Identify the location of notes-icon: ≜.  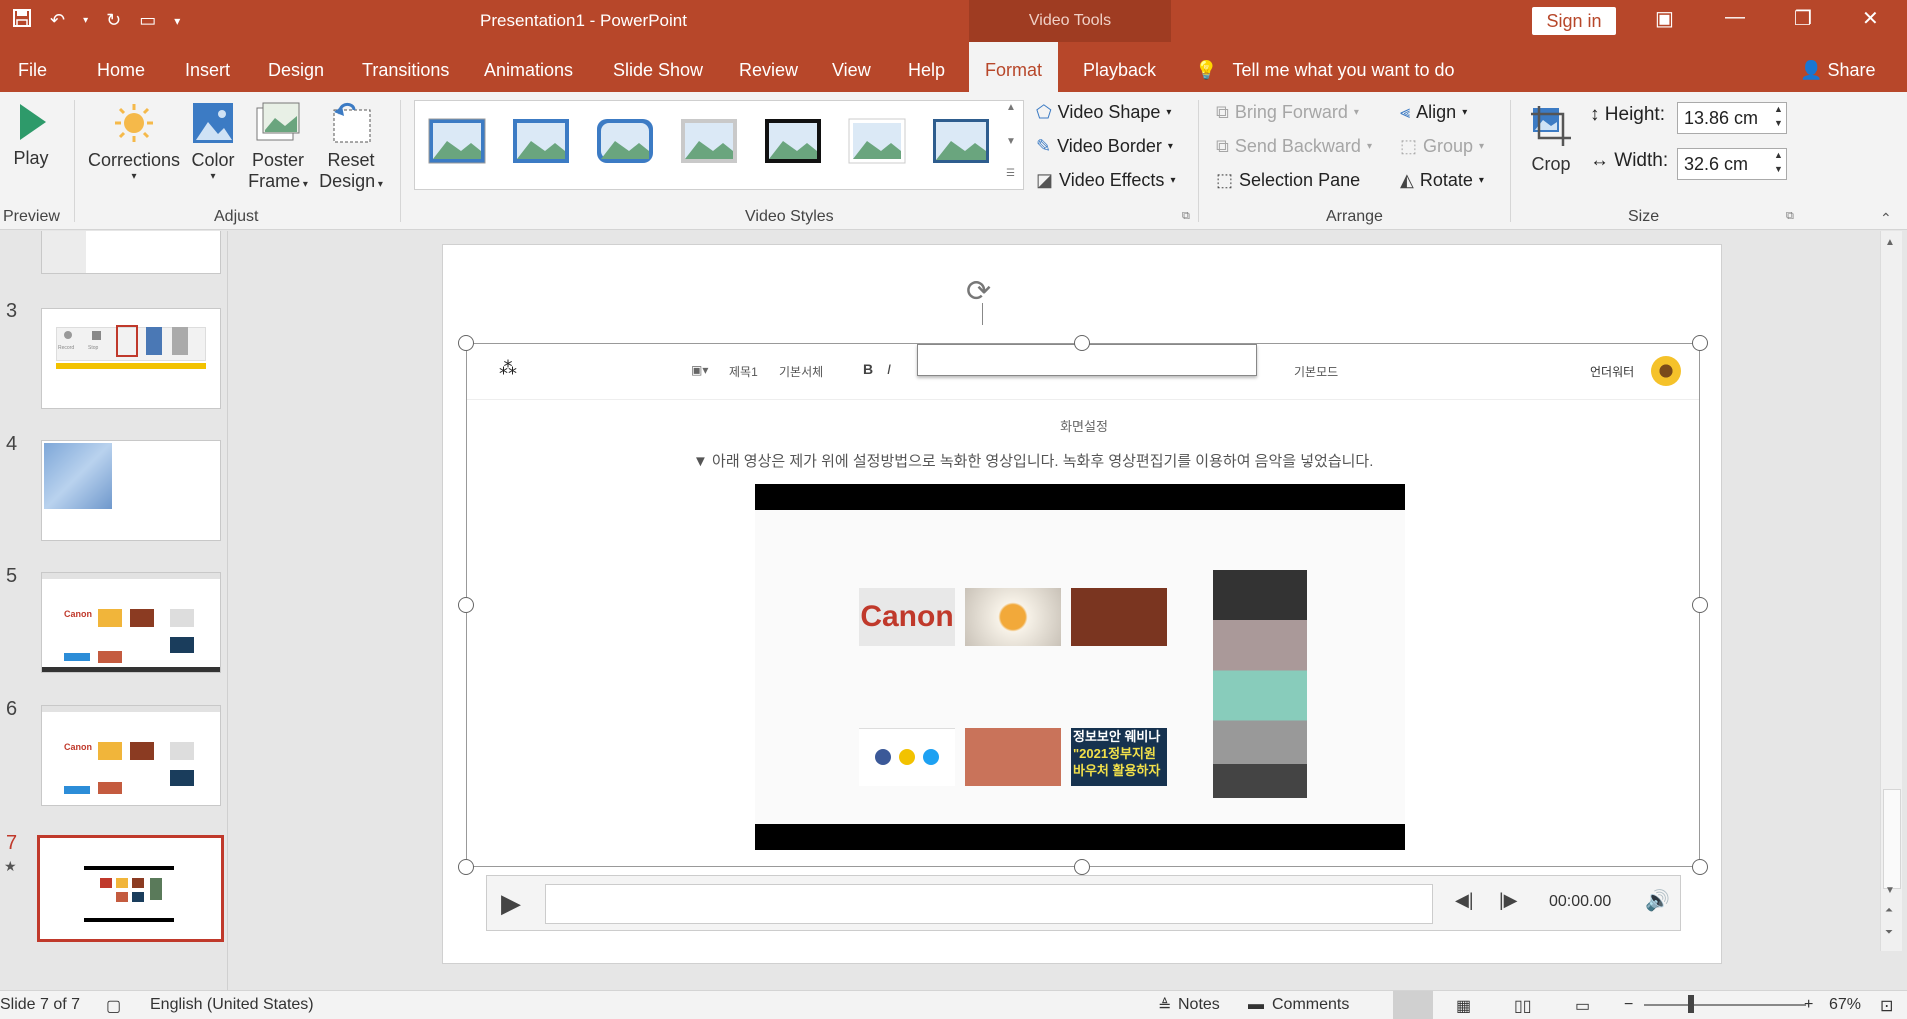
(1164, 1006).